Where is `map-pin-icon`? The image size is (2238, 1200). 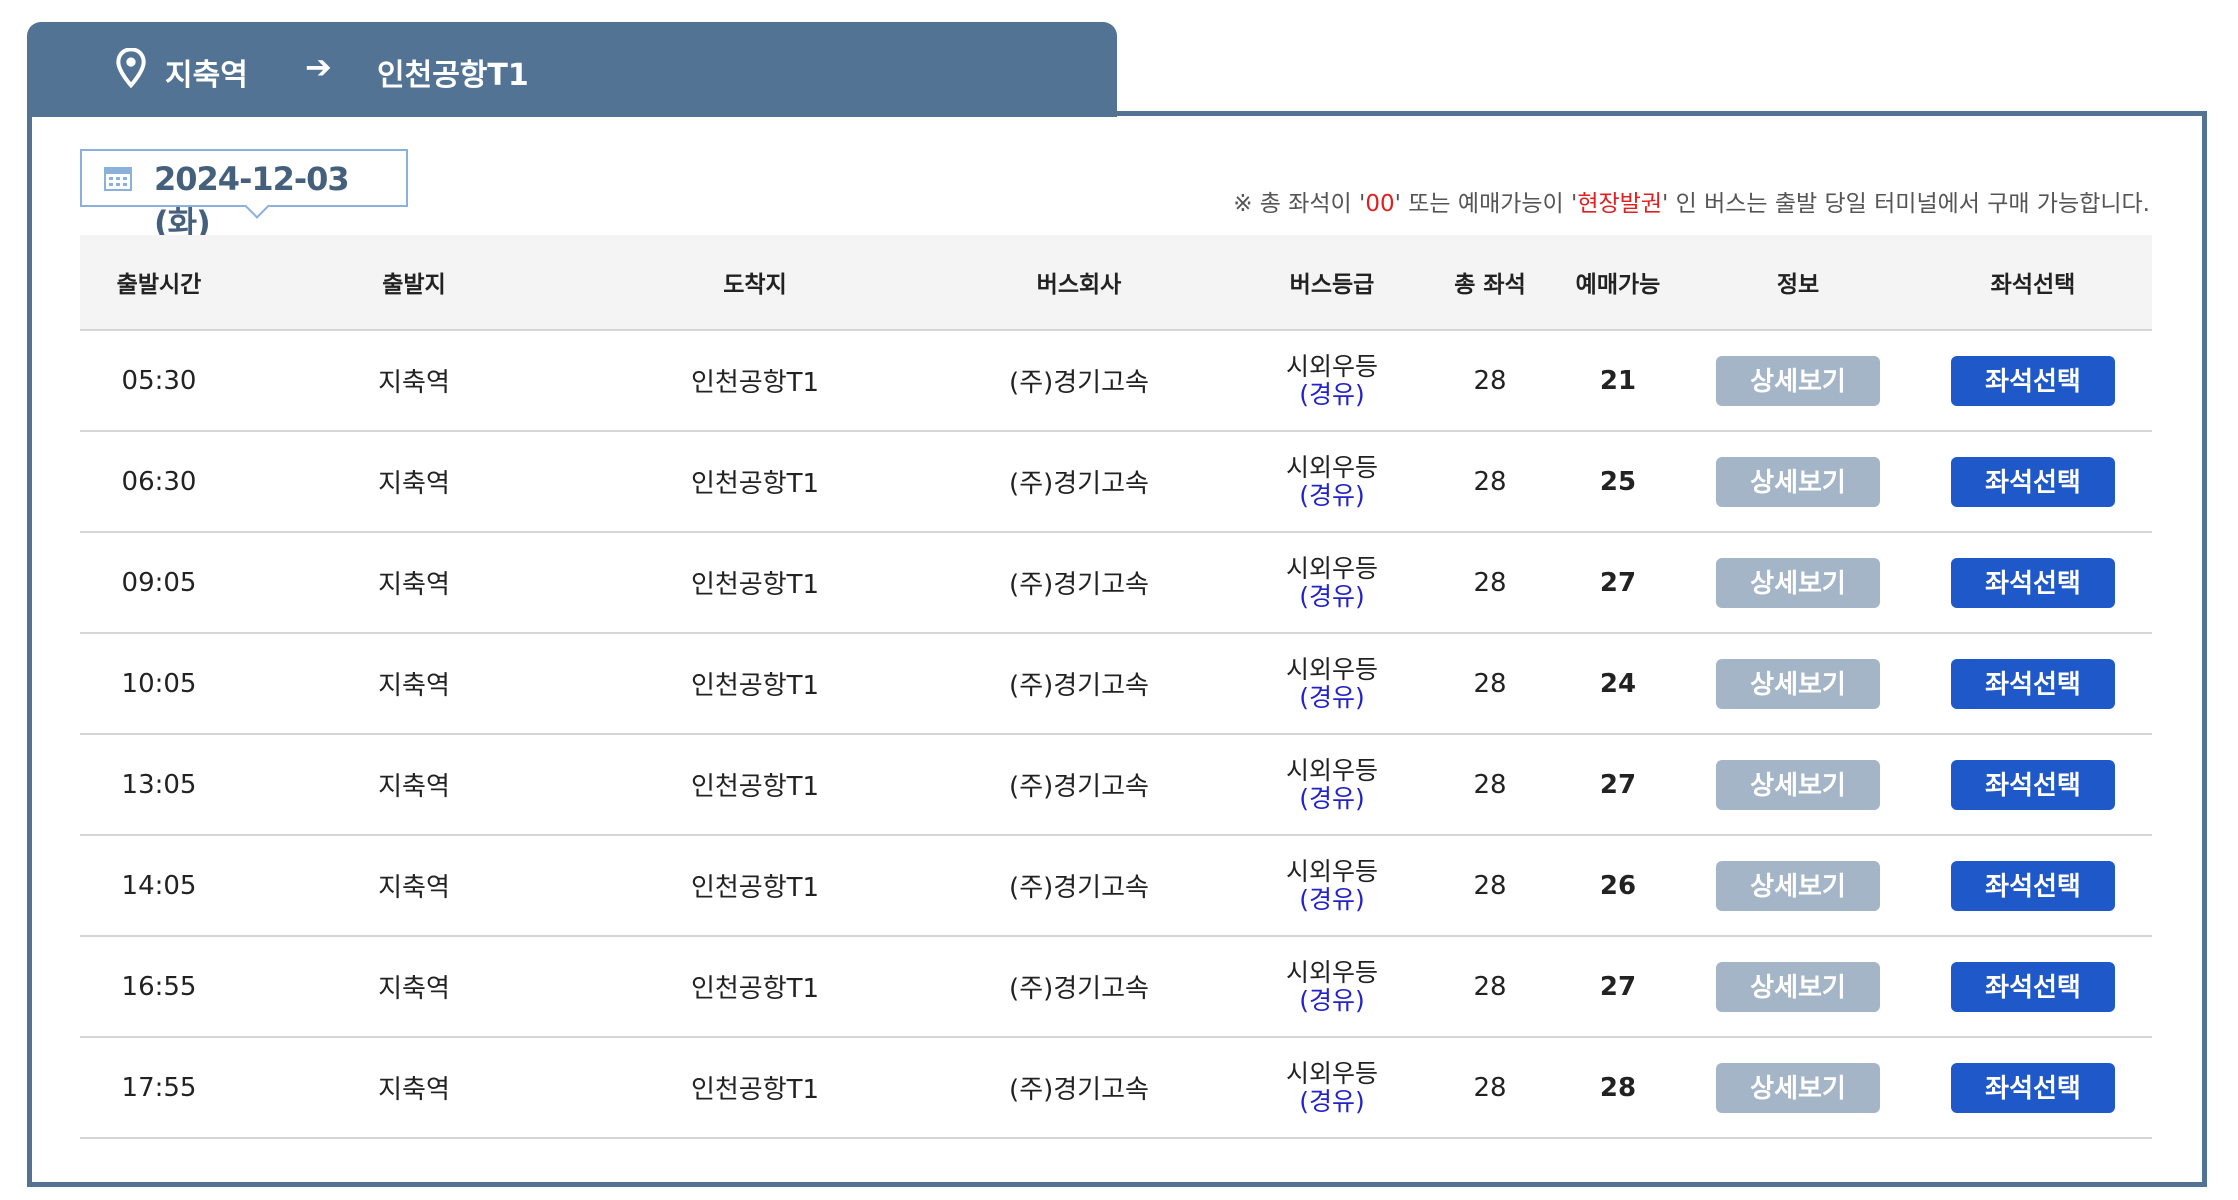
map-pin-icon is located at coordinates (131, 68).